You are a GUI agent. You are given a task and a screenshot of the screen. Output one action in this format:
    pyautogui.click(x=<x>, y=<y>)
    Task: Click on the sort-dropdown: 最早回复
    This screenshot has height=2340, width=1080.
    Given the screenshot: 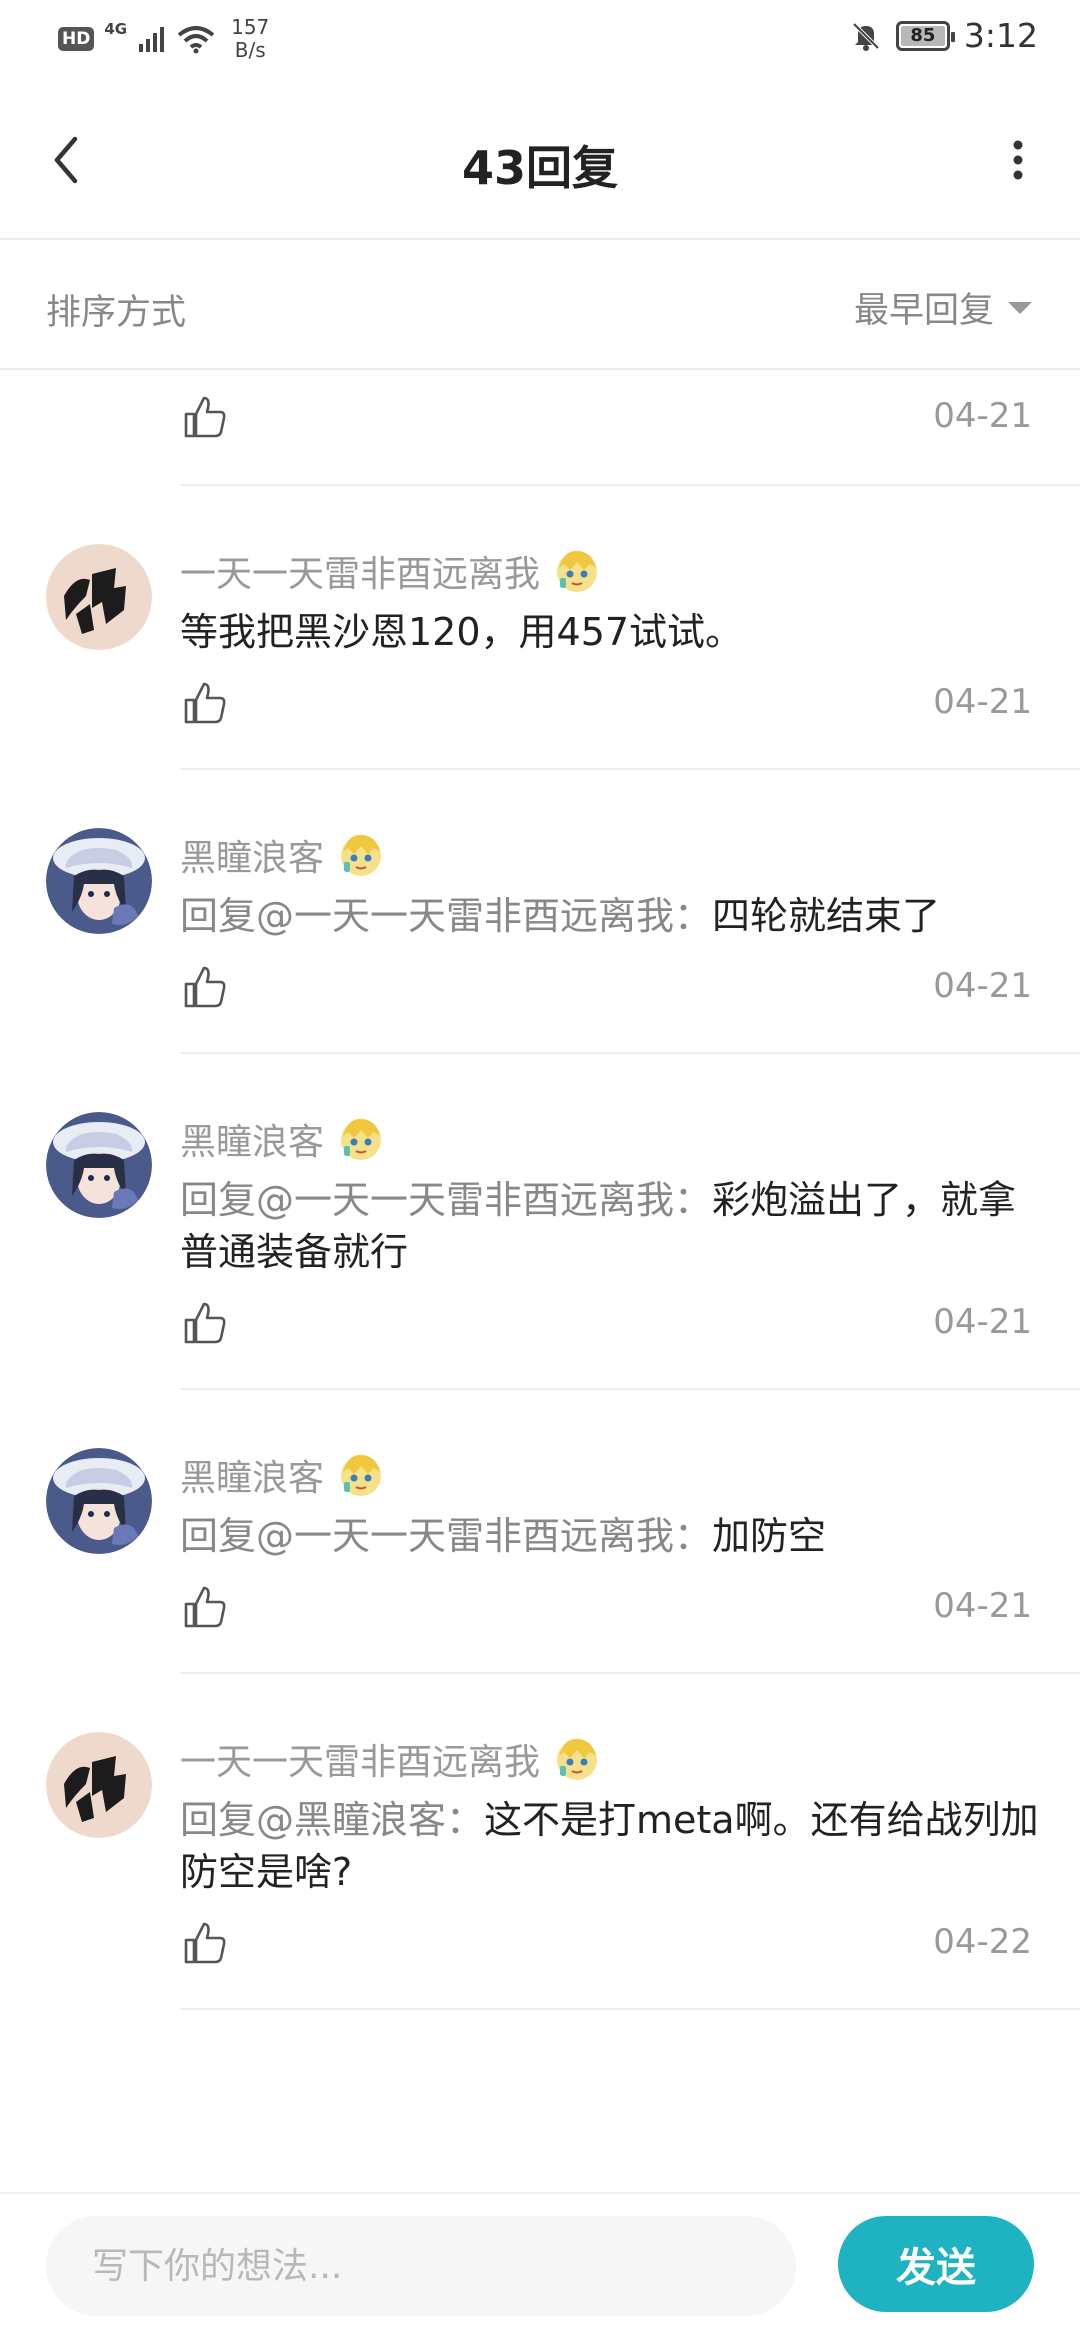 What is the action you would take?
    pyautogui.click(x=943, y=307)
    